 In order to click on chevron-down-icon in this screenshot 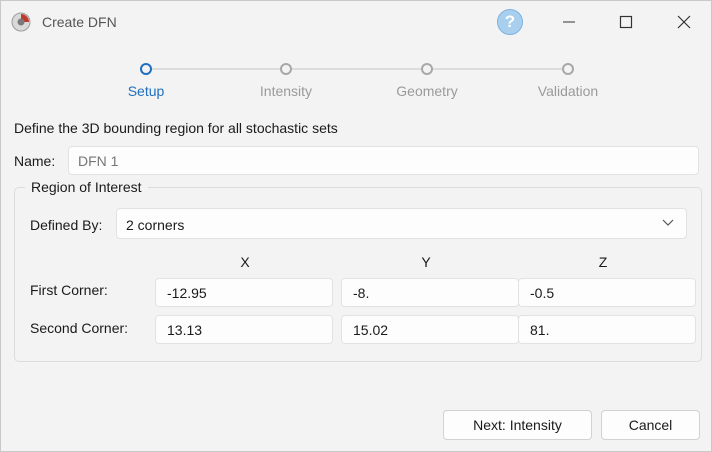, I will do `click(668, 222)`.